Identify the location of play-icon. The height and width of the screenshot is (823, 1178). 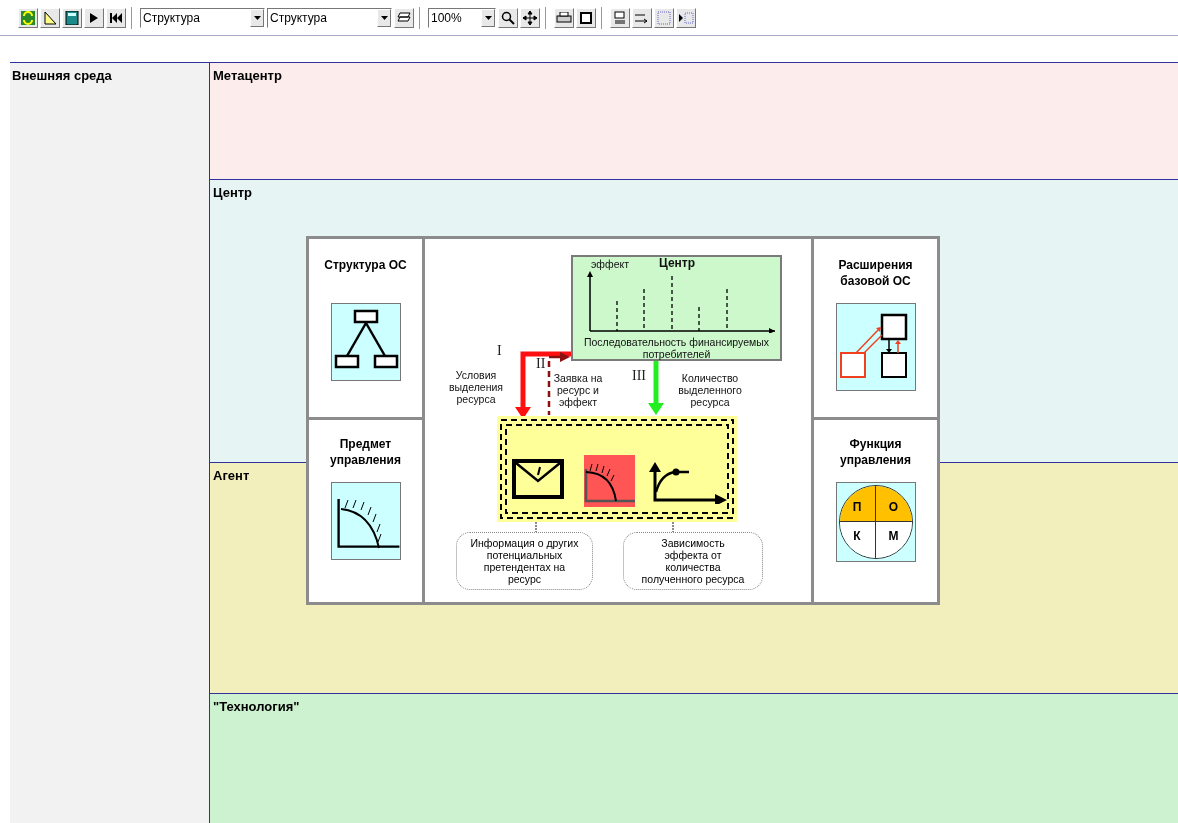
(94, 17).